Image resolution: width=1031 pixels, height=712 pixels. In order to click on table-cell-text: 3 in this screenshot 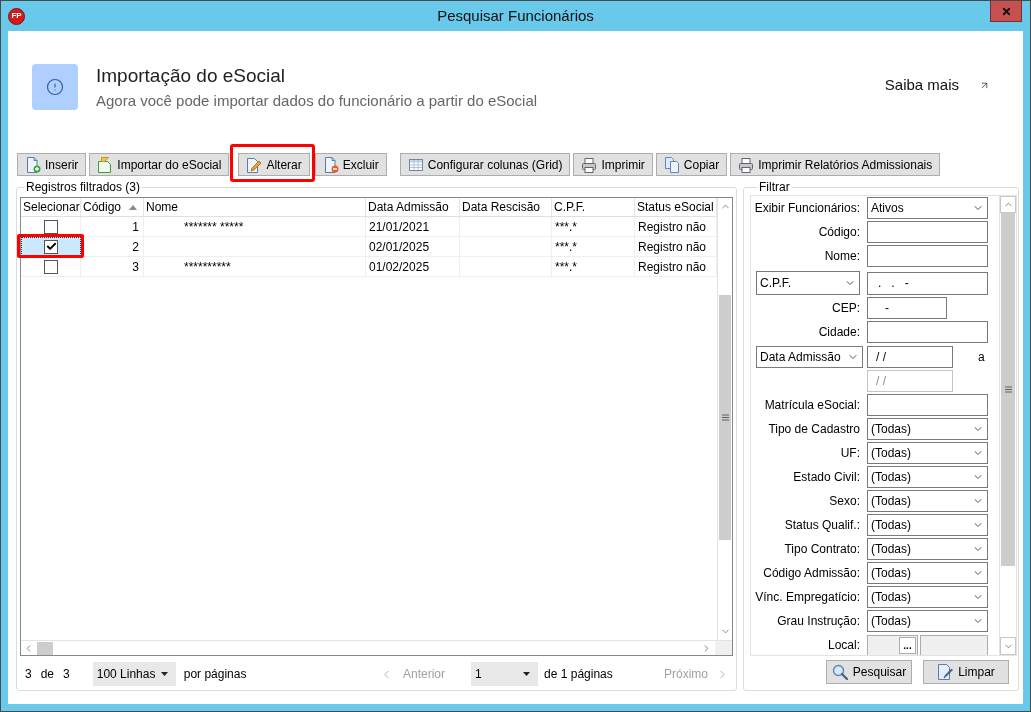, I will do `click(135, 267)`.